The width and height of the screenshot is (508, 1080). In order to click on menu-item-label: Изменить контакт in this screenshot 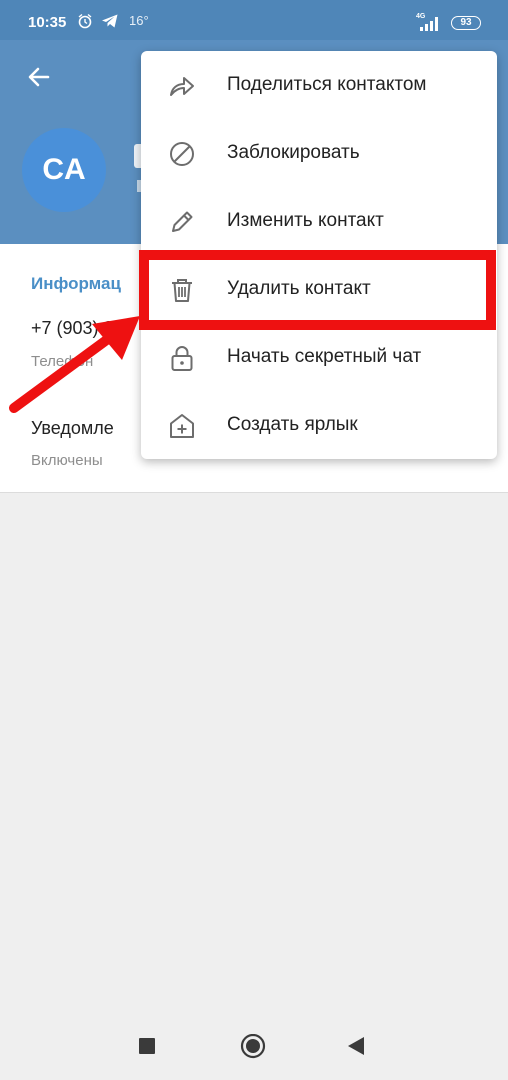, I will do `click(305, 220)`.